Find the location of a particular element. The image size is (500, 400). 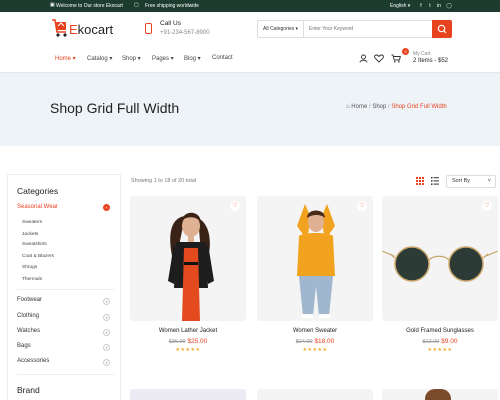

category-accessories: Accessories is located at coordinates (33, 361).